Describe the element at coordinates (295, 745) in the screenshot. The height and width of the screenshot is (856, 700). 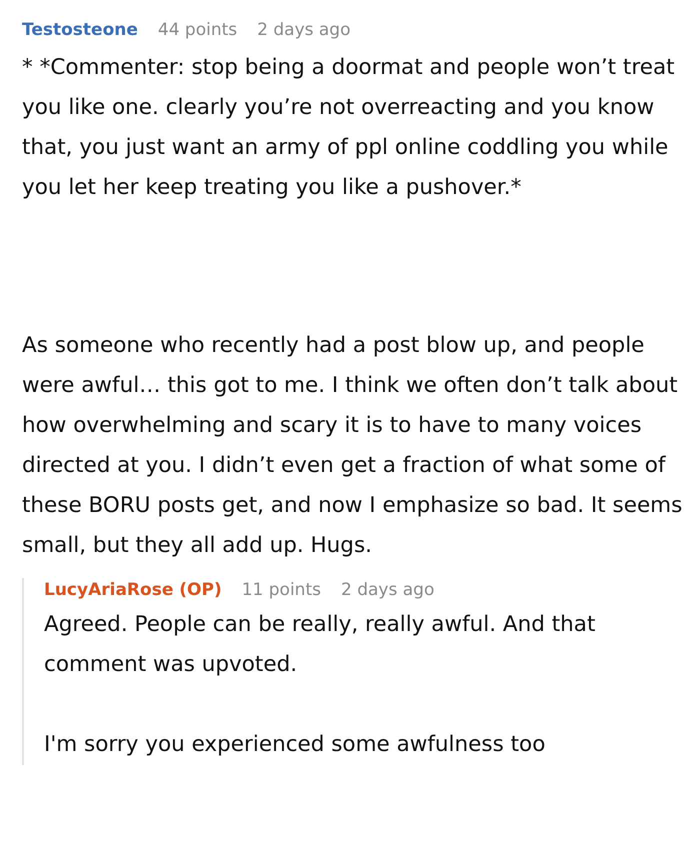
I see `comment-text: I'm sorry you experienced some awfulness too` at that location.